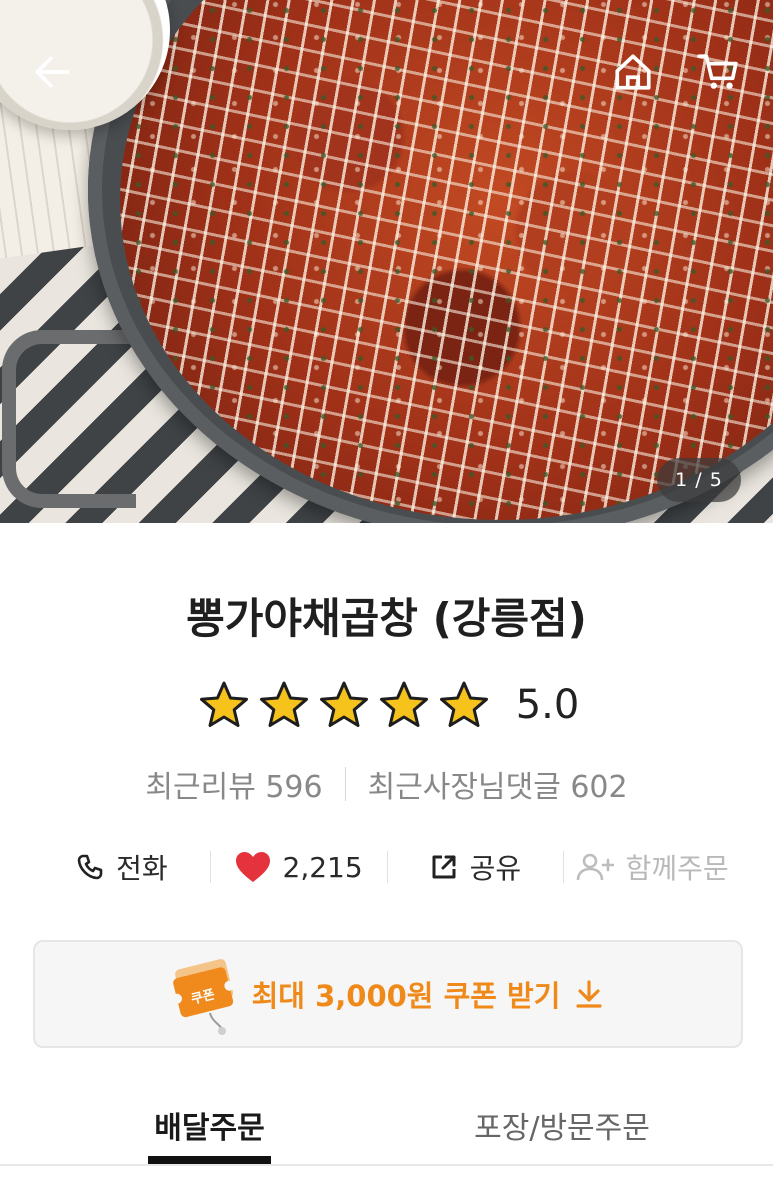 The width and height of the screenshot is (773, 1190). Describe the element at coordinates (699, 480) in the screenshot. I see `image-counter: 1 / 5` at that location.